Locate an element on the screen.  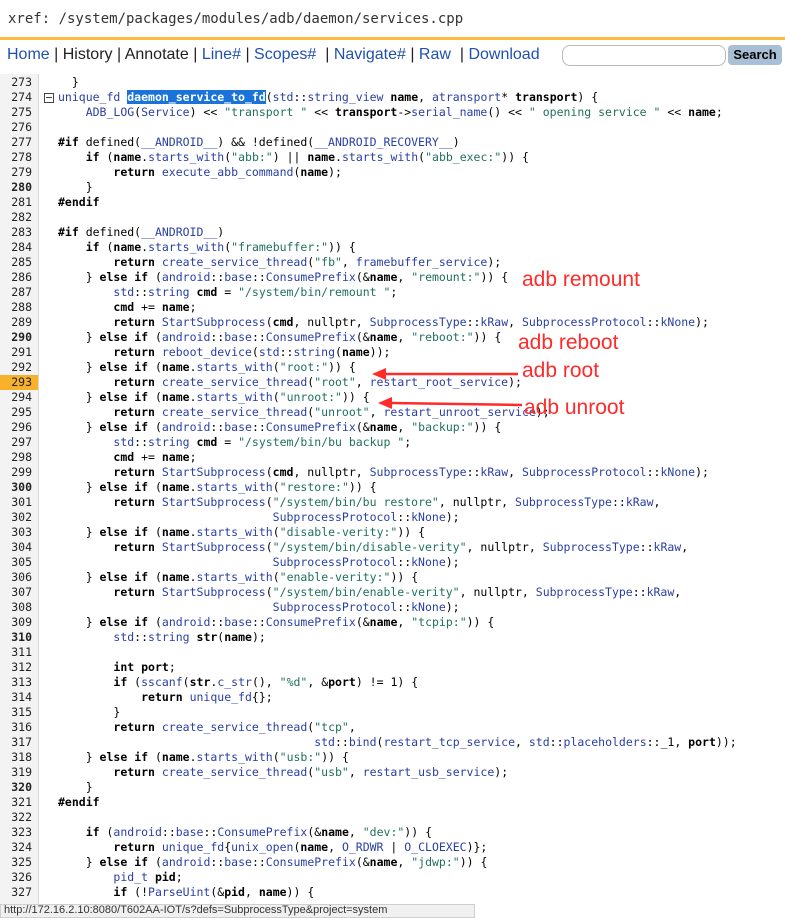
search-input is located at coordinates (644, 55).